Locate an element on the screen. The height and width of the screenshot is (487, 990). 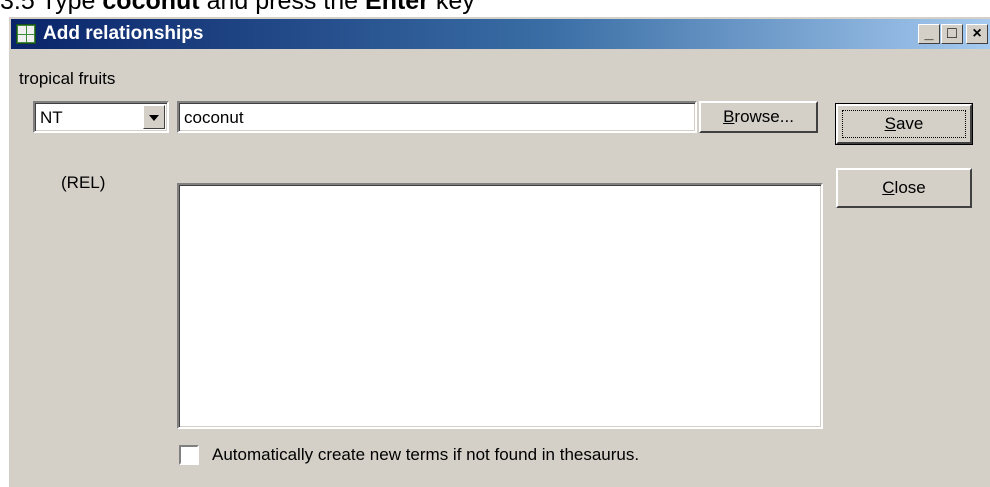
instruction-caption: 3.5 Type coconut and press the Enter key is located at coordinates (237, 7).